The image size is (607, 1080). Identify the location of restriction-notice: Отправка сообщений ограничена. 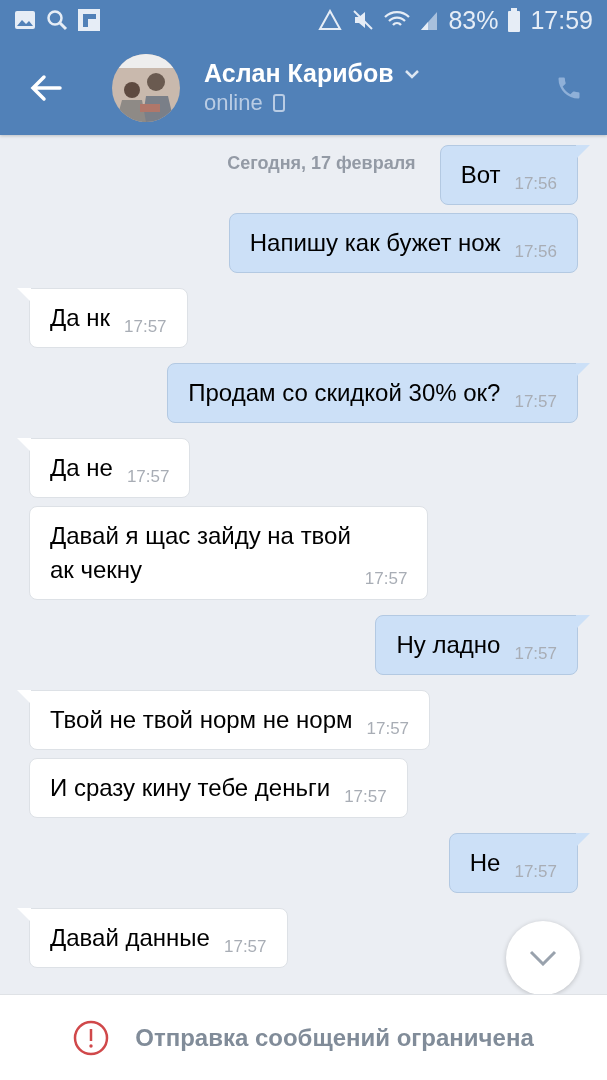
(334, 1037).